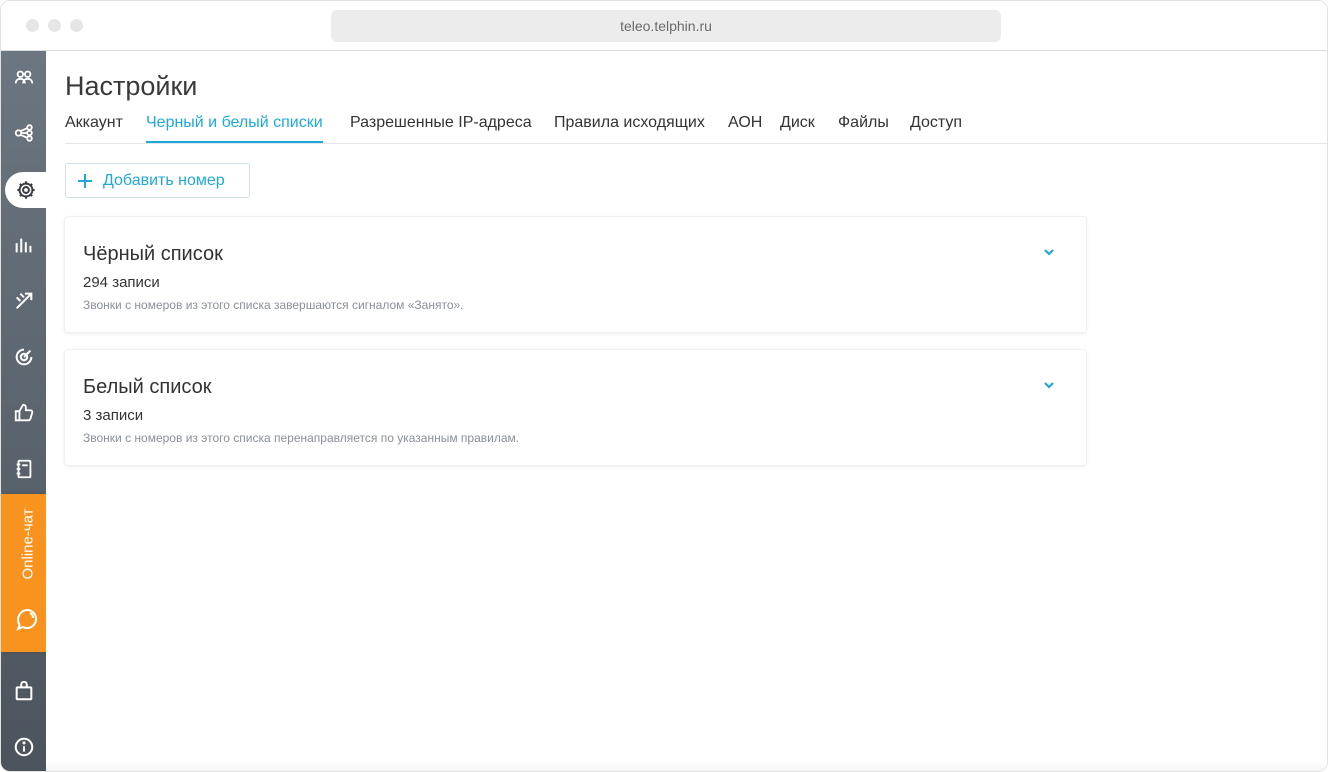 The image size is (1328, 772). I want to click on sidebar-item-notebook, so click(23, 469).